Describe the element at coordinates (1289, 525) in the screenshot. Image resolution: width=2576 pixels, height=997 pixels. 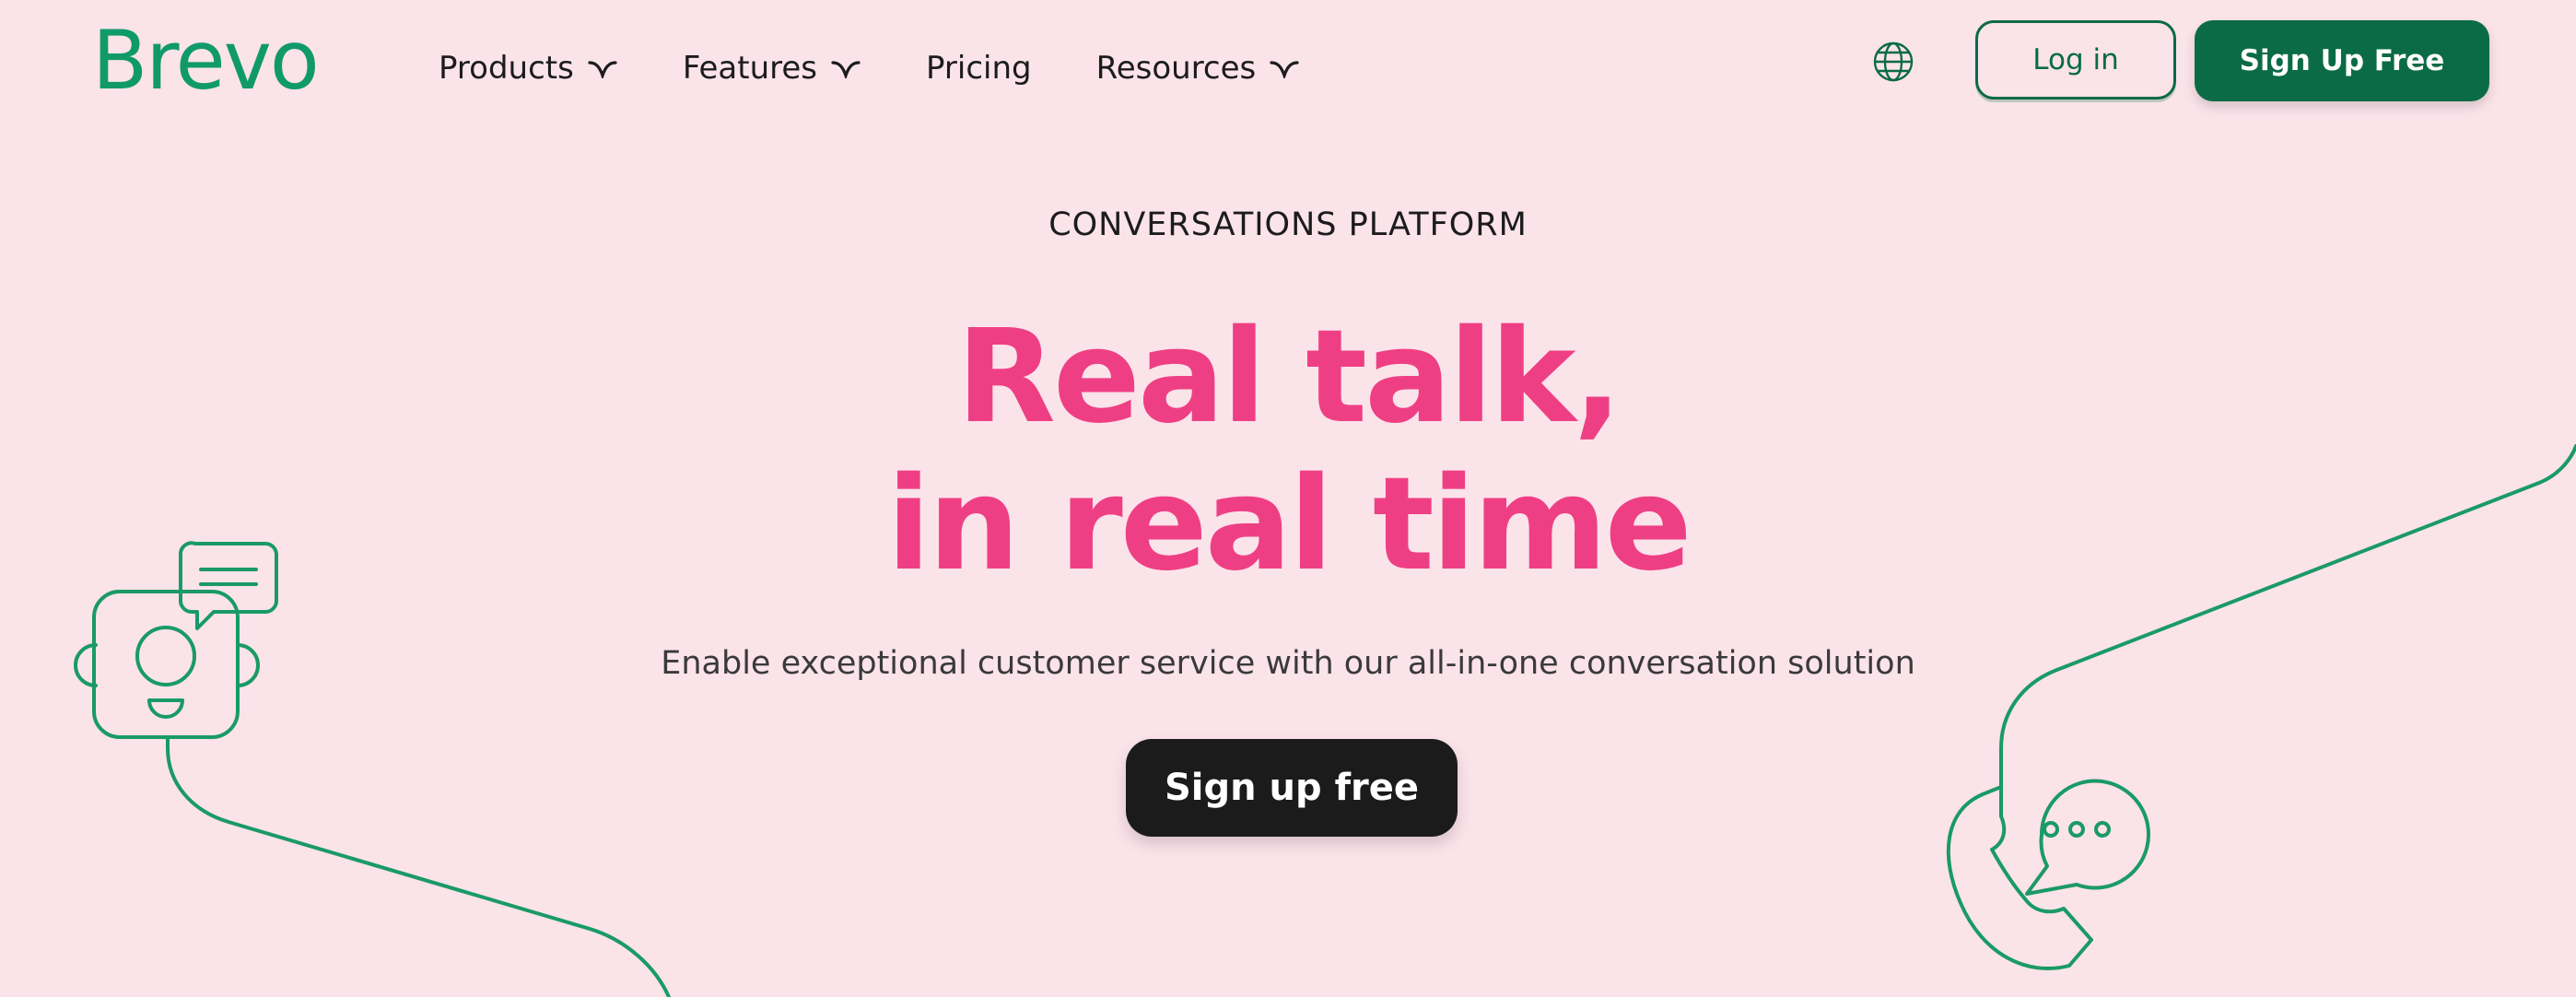
I see `hero-headline-line2: in real time` at that location.